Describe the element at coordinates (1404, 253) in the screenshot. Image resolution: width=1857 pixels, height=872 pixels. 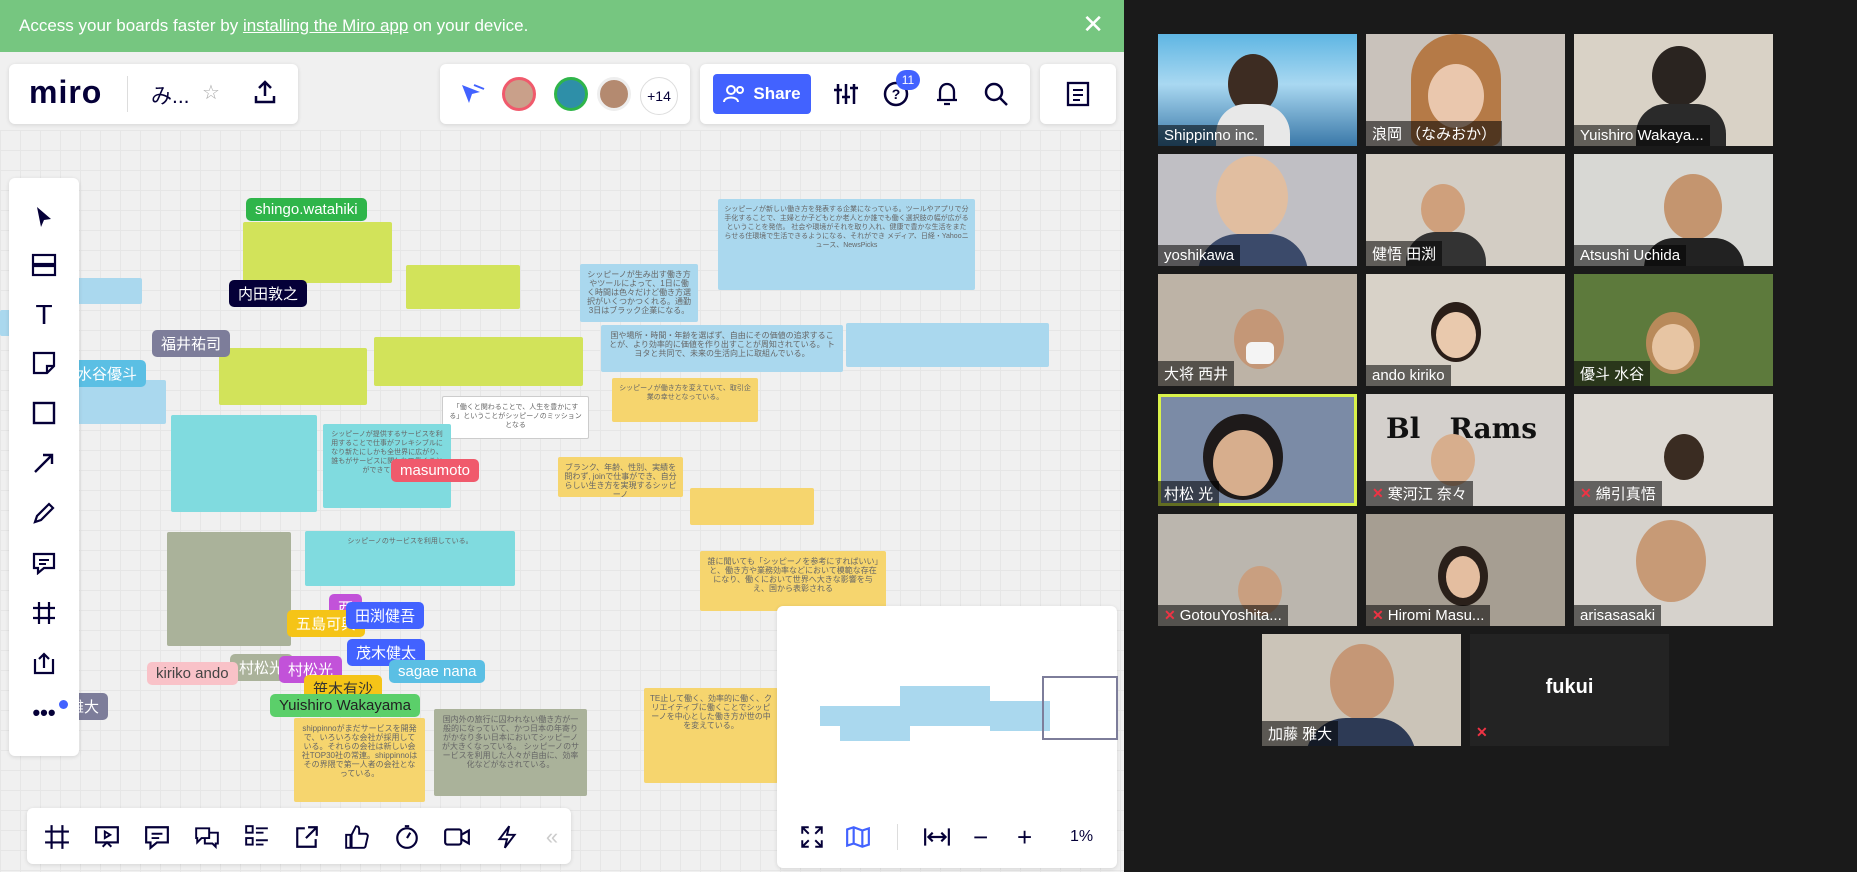
I see `participant-name: 健悟 田渕` at that location.